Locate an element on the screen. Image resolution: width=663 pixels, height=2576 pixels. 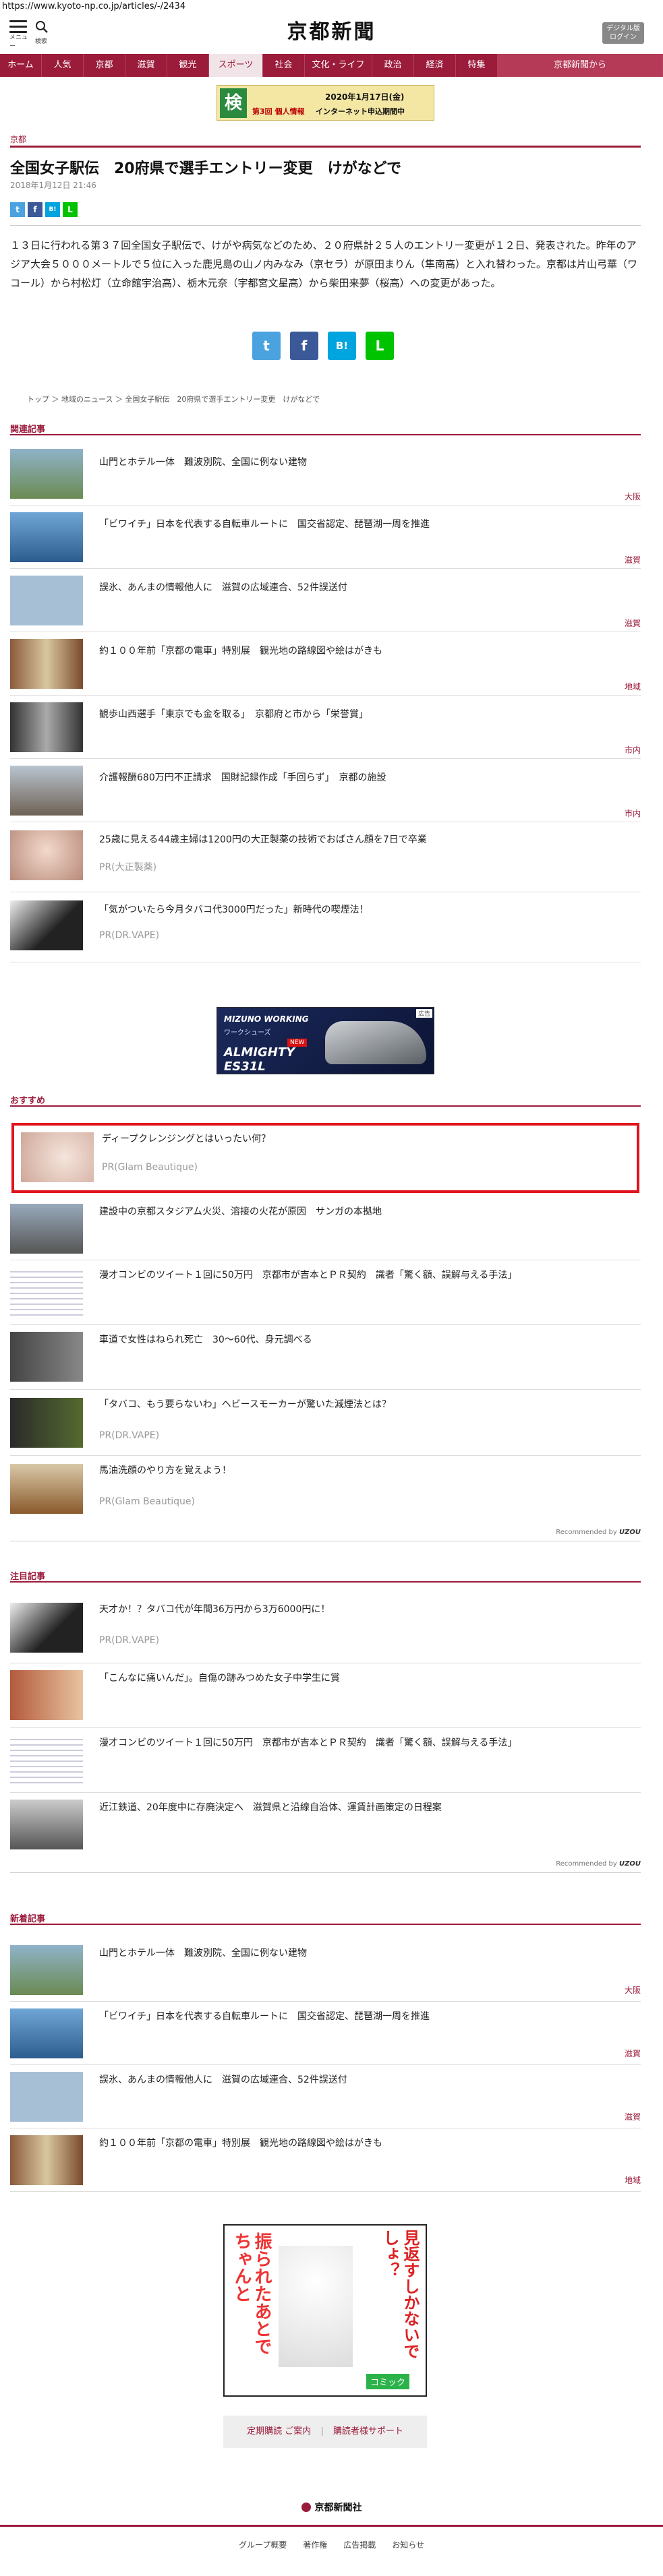
ad-text-2: インターネット申込期間中 is located at coordinates (361, 112).